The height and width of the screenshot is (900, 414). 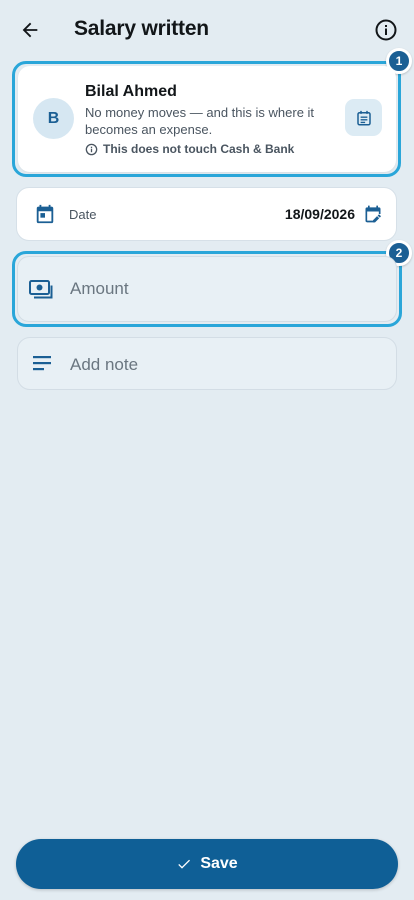 What do you see at coordinates (83, 214) in the screenshot?
I see `date-label: Date` at bounding box center [83, 214].